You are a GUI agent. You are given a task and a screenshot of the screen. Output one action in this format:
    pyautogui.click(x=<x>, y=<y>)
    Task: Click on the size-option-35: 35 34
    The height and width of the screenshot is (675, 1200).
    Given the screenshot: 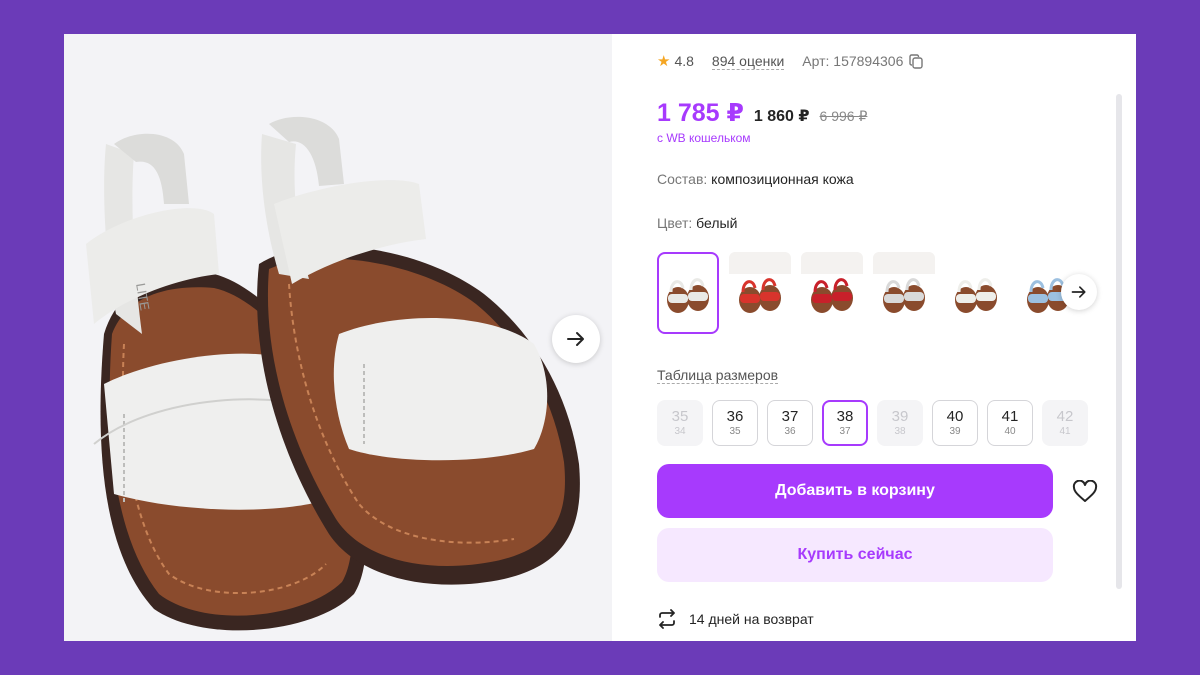 What is the action you would take?
    pyautogui.click(x=680, y=423)
    